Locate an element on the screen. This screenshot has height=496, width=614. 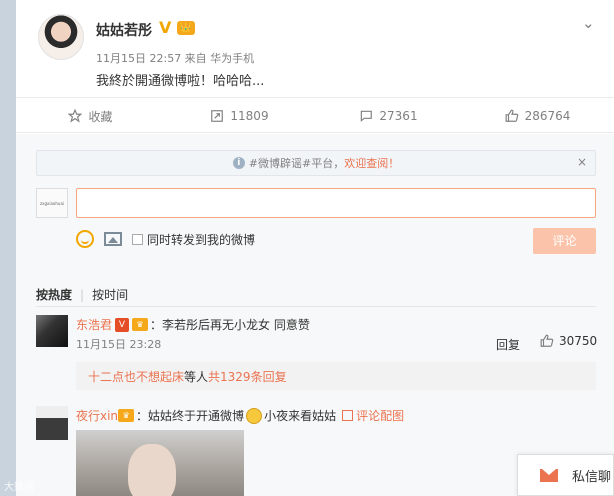
rumor-notice: i #微博辟谣#平台， 欢迎查阅！ × is located at coordinates (316, 163).